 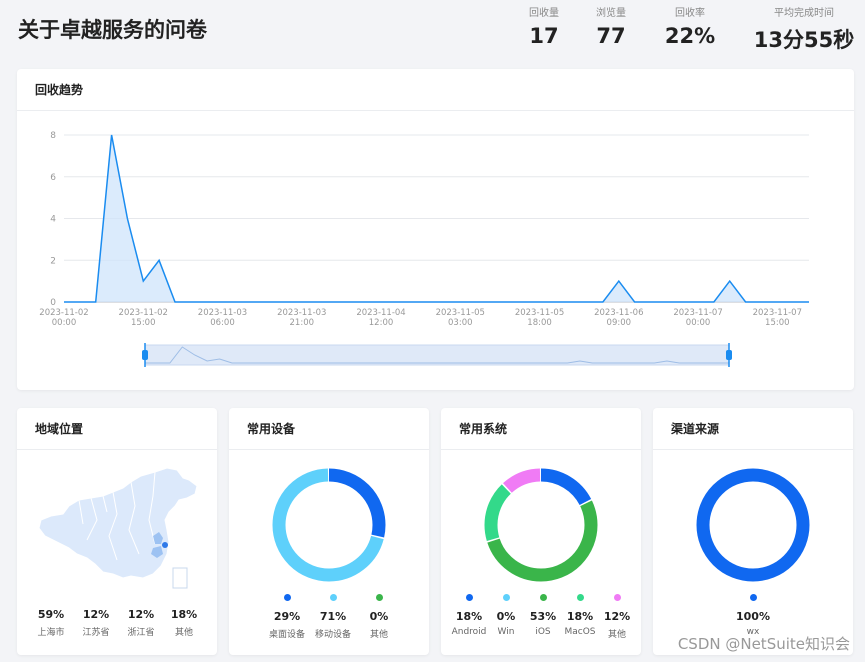 I want to click on stat-label: 平均完成时间, so click(x=804, y=13).